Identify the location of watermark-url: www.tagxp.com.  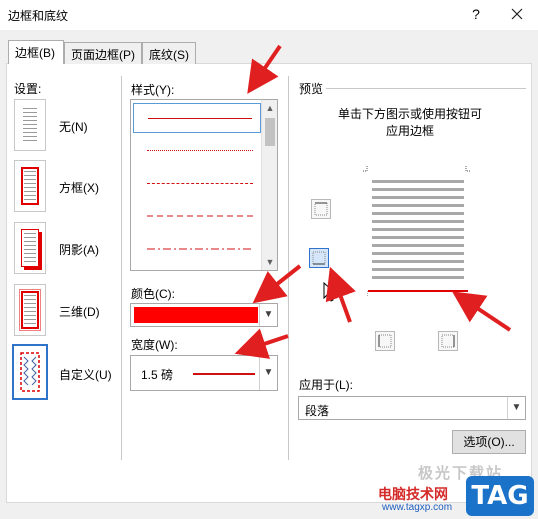
(417, 507).